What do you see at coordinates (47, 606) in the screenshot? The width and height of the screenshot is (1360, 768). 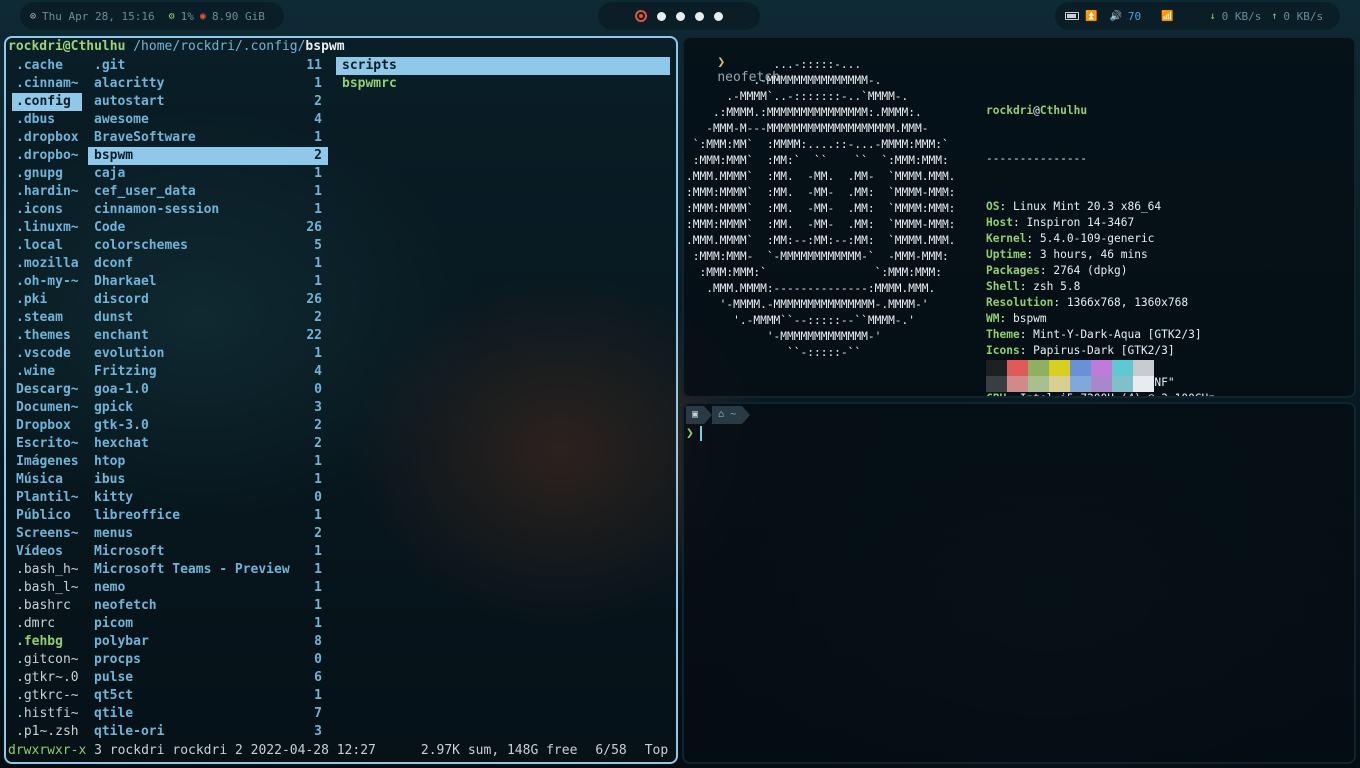 I see `parent-entry: .bashrc` at bounding box center [47, 606].